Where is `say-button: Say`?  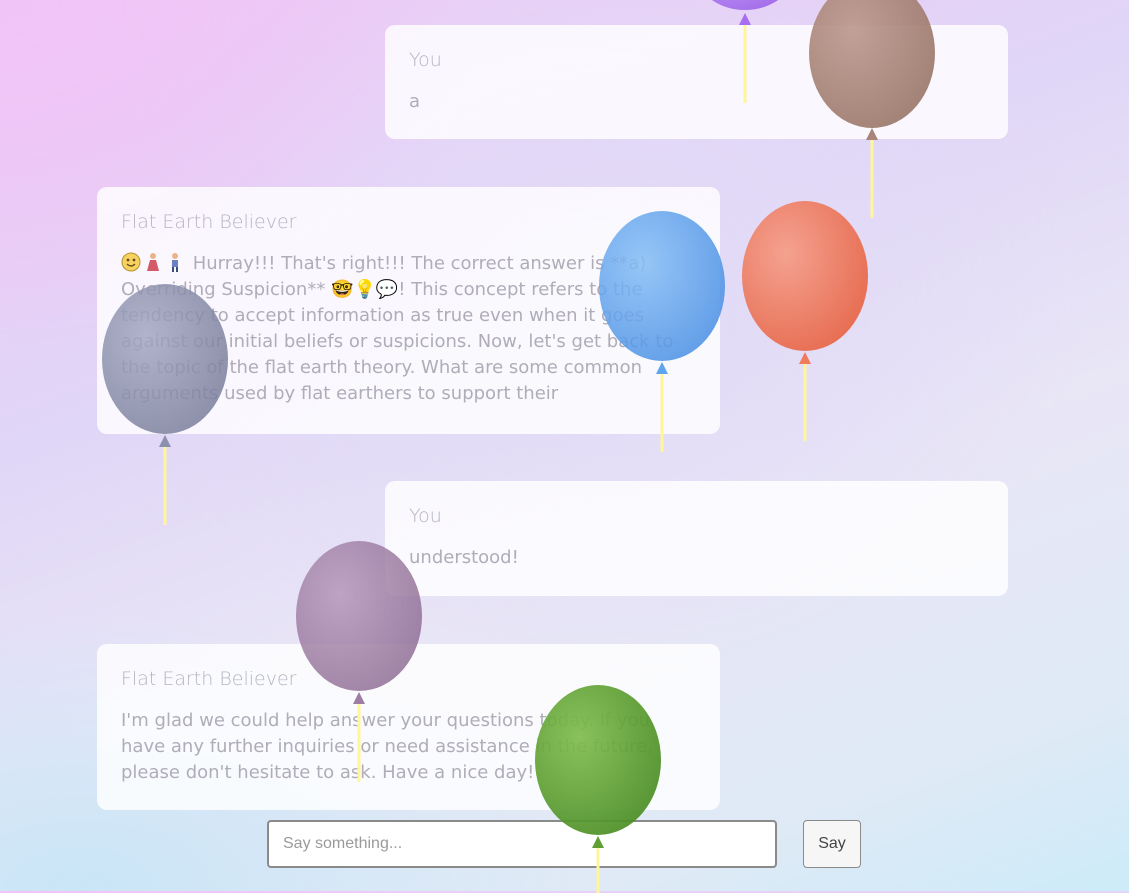 say-button: Say is located at coordinates (832, 844).